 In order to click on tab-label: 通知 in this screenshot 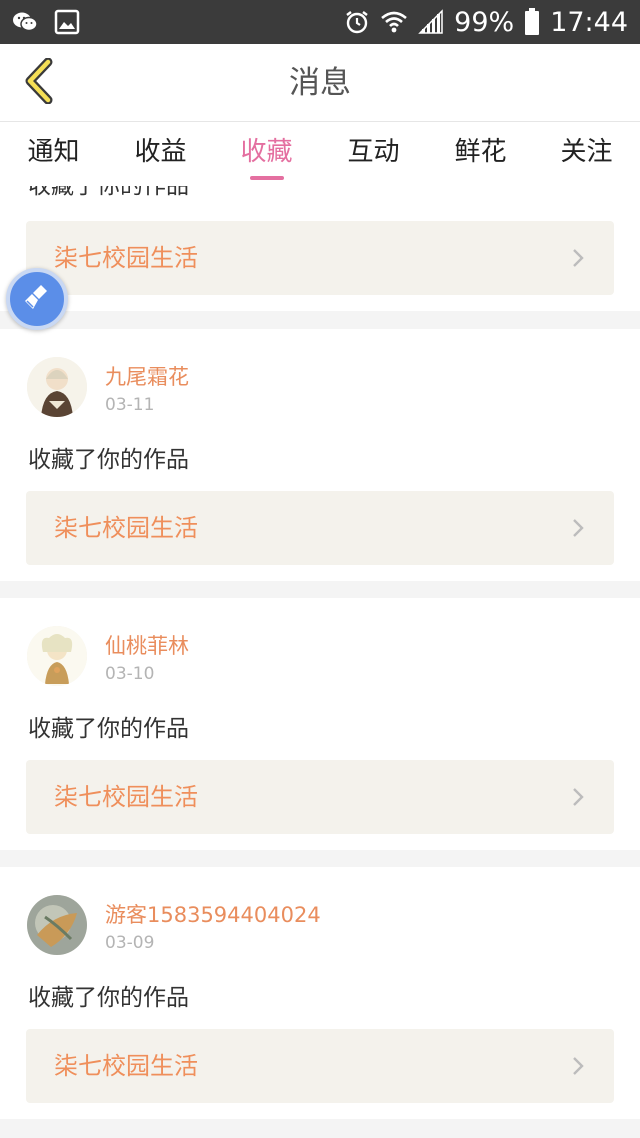, I will do `click(53, 152)`.